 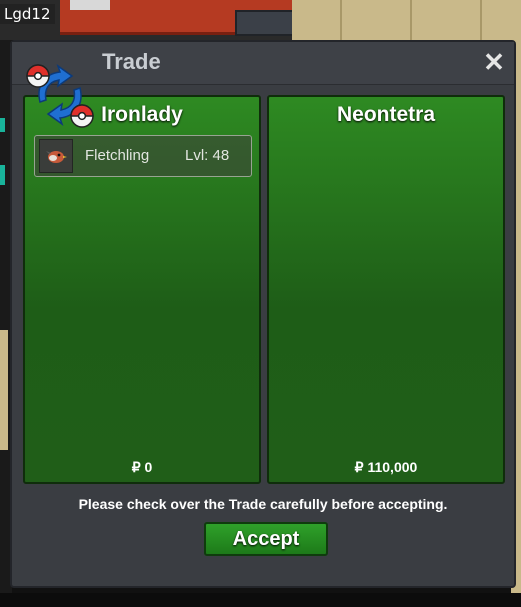 What do you see at coordinates (266, 539) in the screenshot?
I see `accept-button: Accept` at bounding box center [266, 539].